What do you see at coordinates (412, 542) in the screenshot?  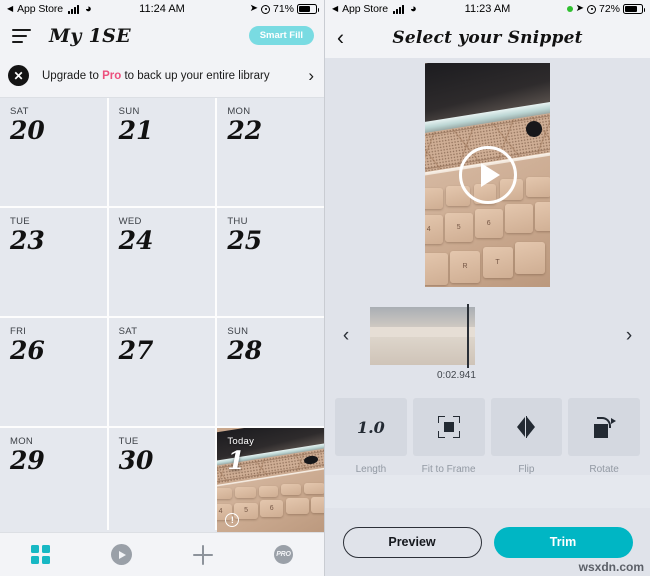 I see `preview-button: Preview` at bounding box center [412, 542].